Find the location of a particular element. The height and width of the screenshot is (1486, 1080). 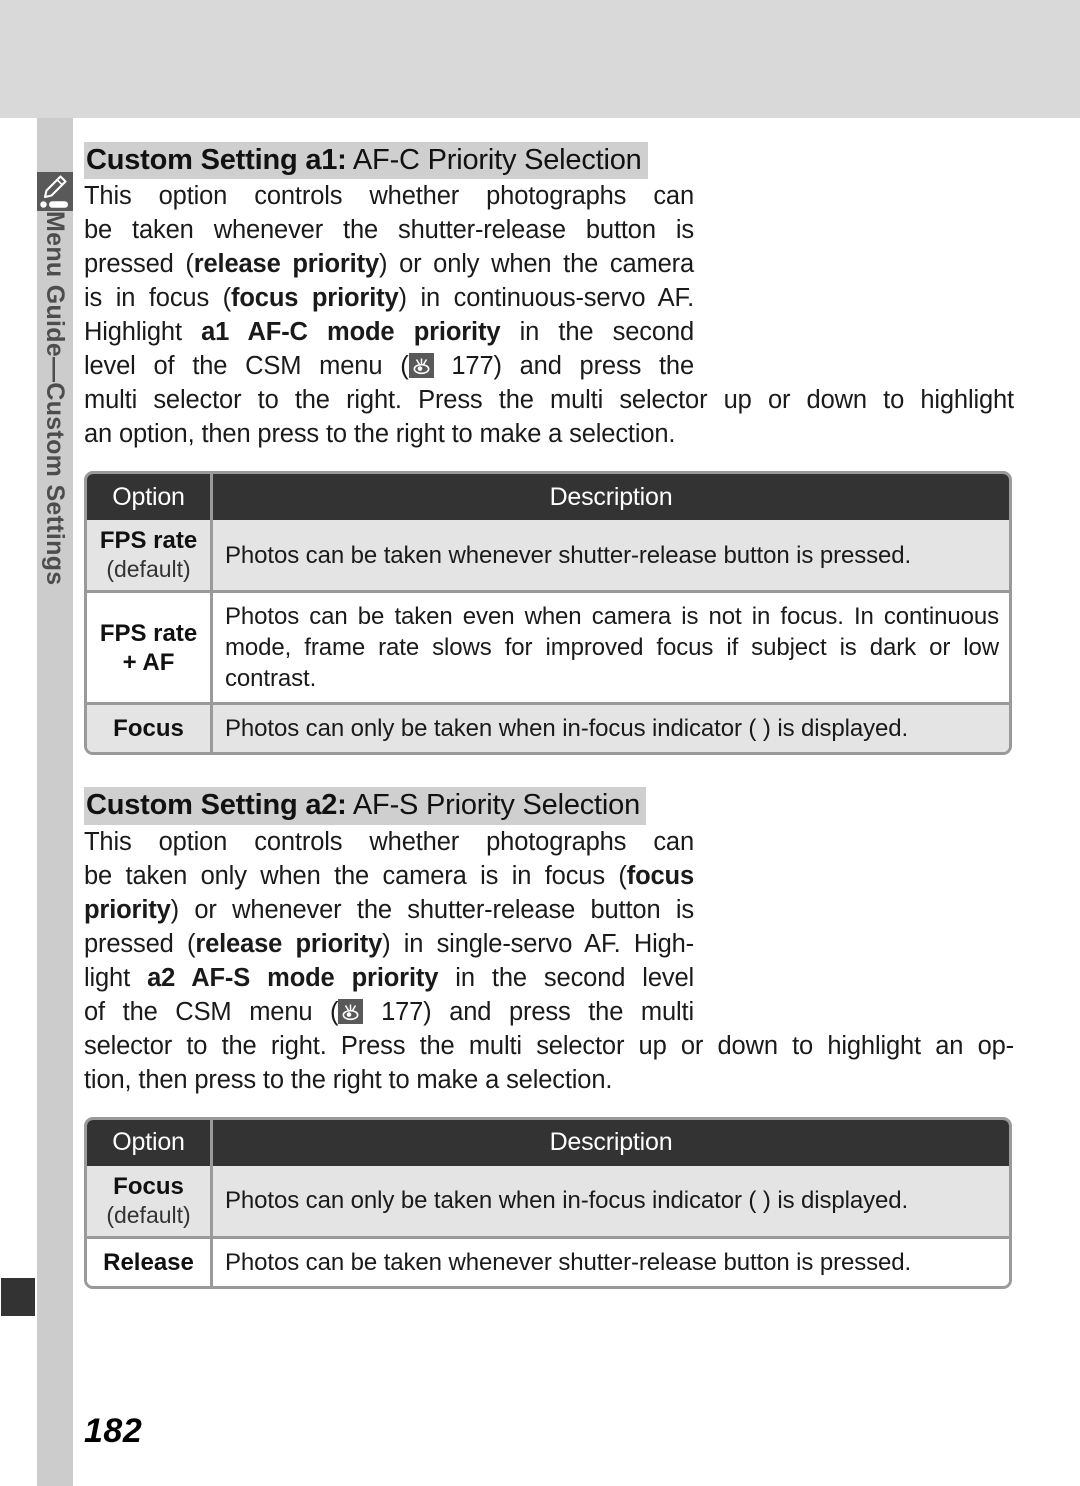

page-top-band is located at coordinates (540, 59).